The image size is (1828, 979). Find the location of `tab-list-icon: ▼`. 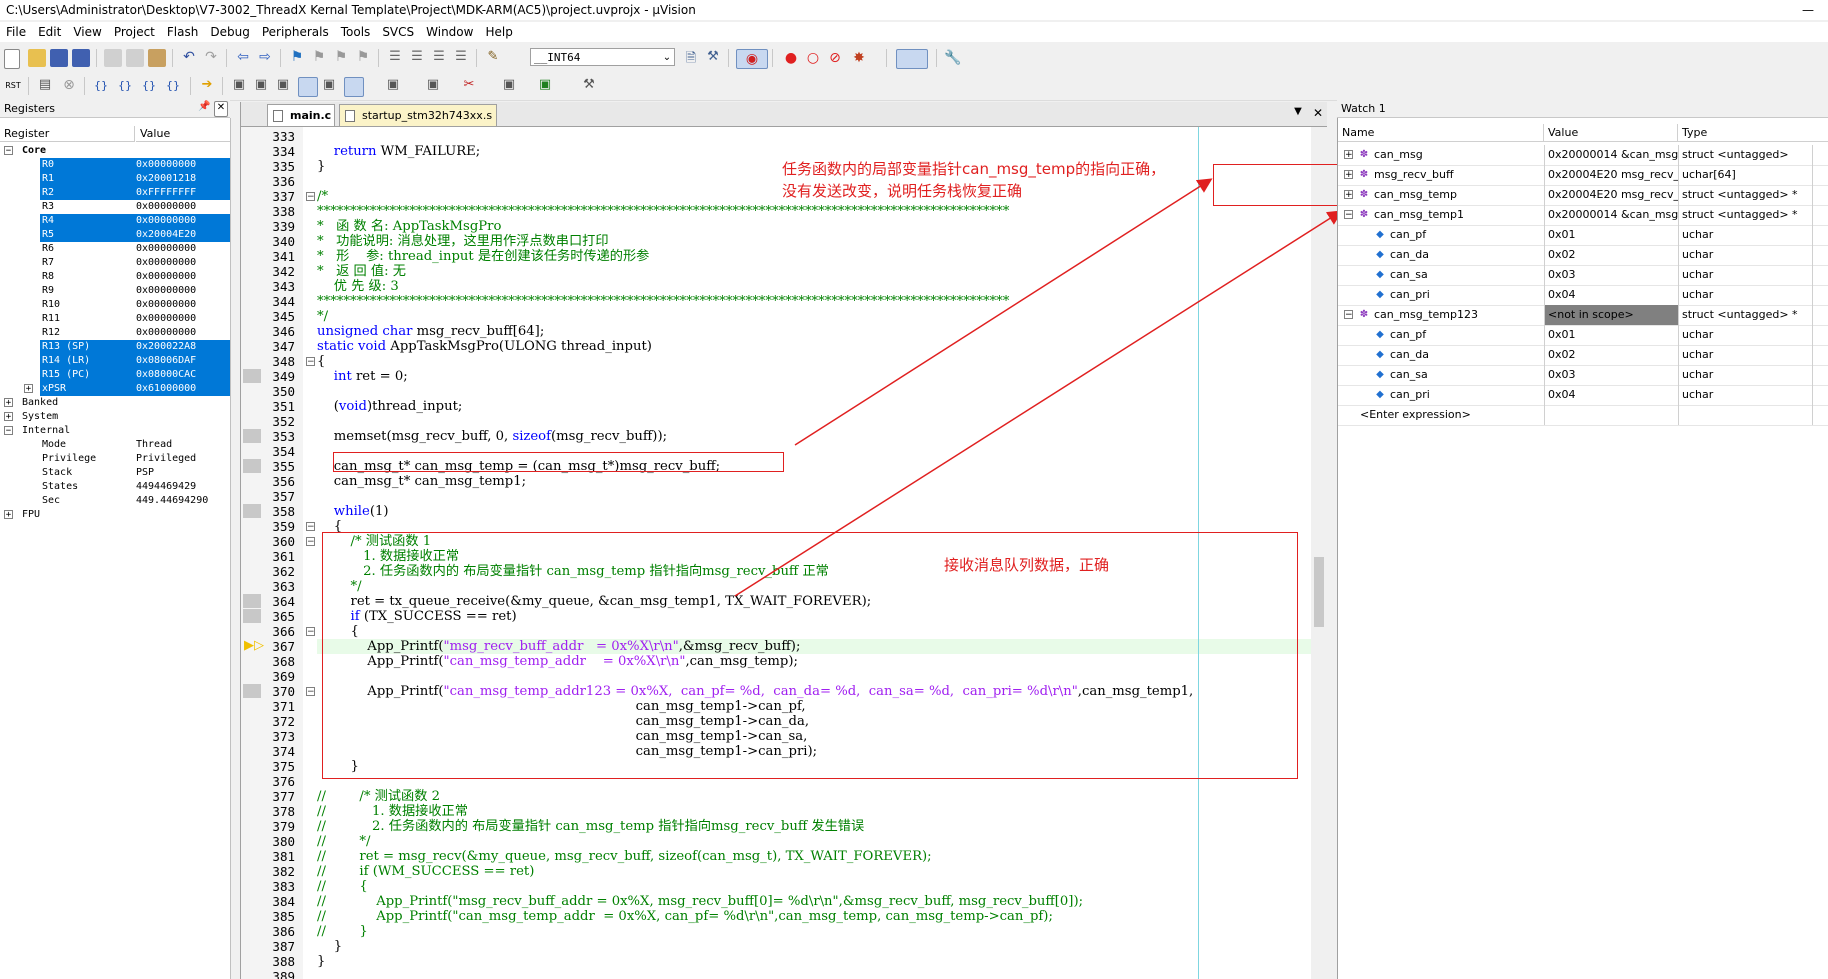

tab-list-icon: ▼ is located at coordinates (1298, 115).